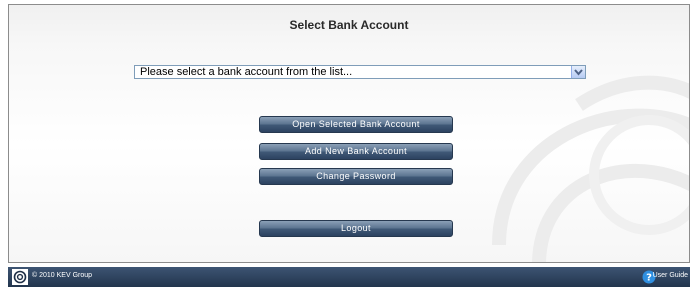 This screenshot has height=289, width=698. I want to click on user-guide-link: User Guide, so click(670, 275).